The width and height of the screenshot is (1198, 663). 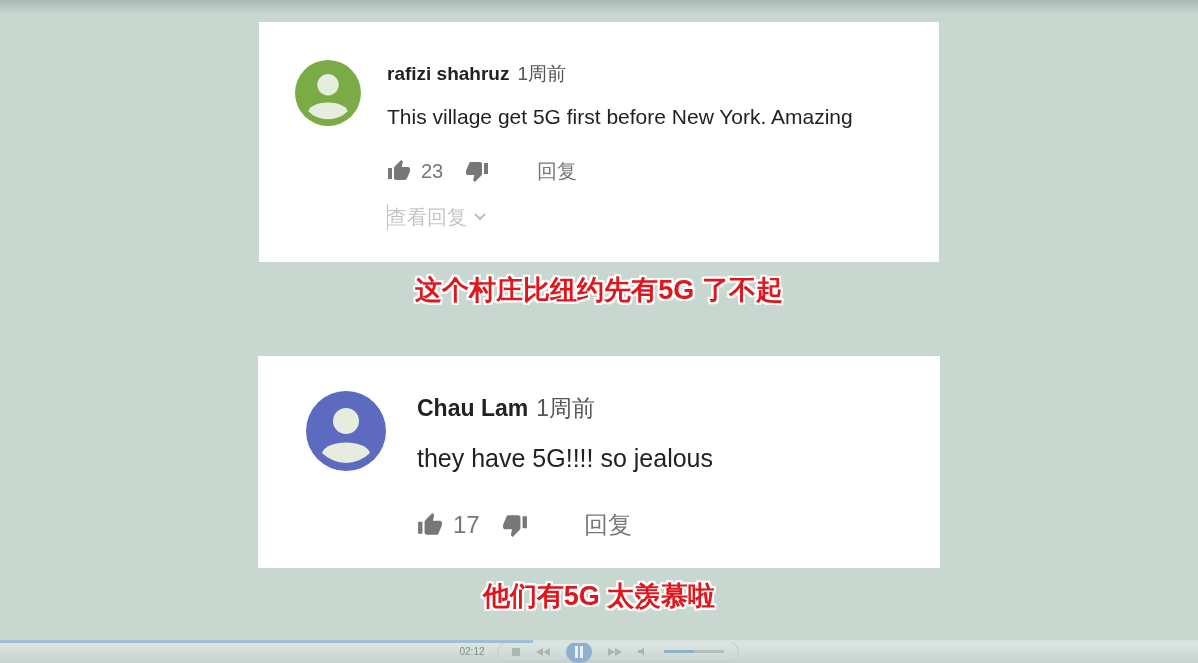 What do you see at coordinates (480, 217) in the screenshot?
I see `chevron-down-icon` at bounding box center [480, 217].